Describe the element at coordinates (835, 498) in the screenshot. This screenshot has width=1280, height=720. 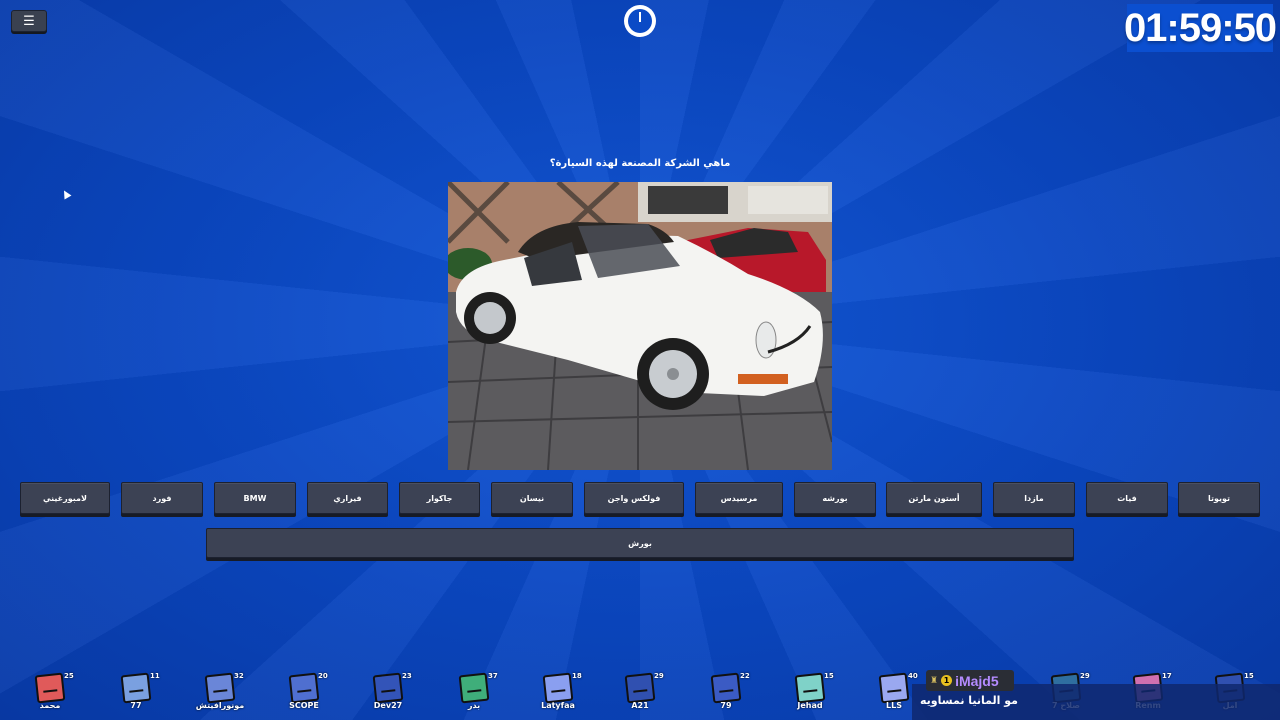
I see `option-button: بورشه` at that location.